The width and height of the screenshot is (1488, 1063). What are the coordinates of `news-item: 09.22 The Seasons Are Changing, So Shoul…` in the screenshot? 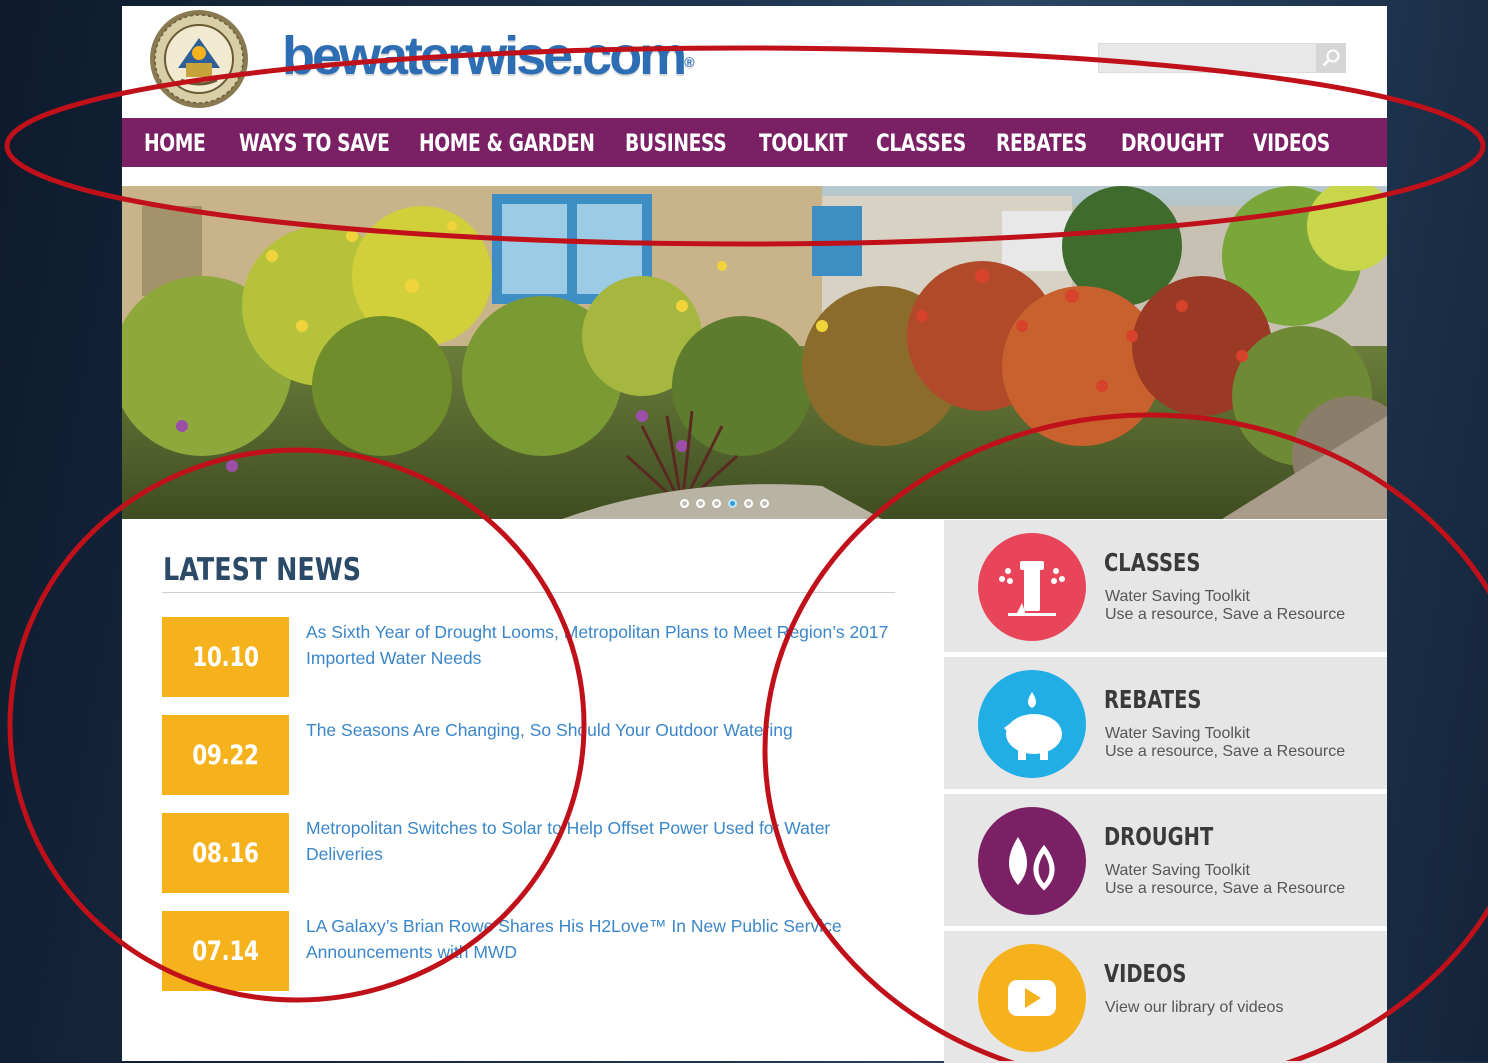 It's located at (532, 755).